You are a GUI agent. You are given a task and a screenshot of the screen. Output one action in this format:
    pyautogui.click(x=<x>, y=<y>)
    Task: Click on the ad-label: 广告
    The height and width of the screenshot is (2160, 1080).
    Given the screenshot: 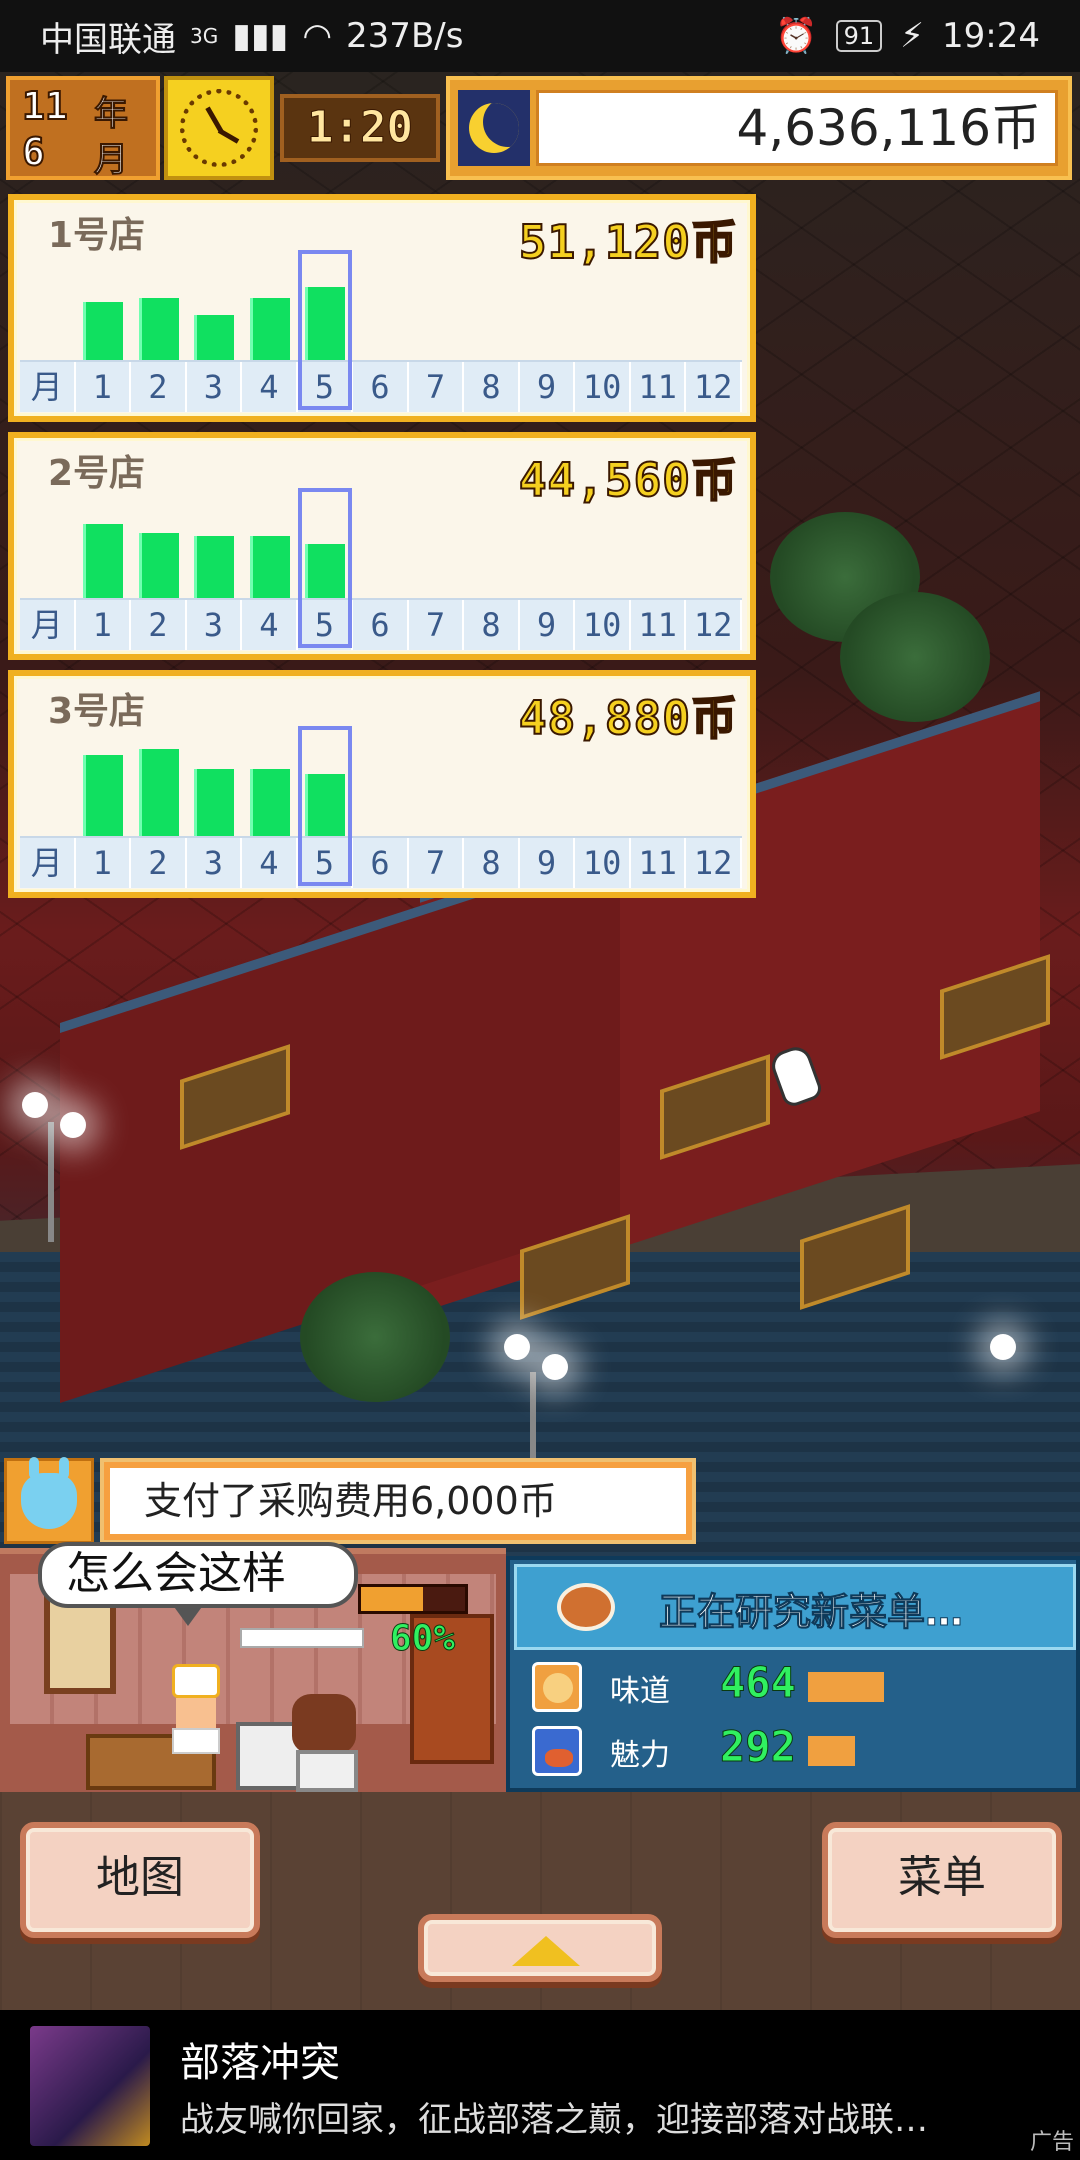 What is the action you would take?
    pyautogui.click(x=1051, y=2142)
    